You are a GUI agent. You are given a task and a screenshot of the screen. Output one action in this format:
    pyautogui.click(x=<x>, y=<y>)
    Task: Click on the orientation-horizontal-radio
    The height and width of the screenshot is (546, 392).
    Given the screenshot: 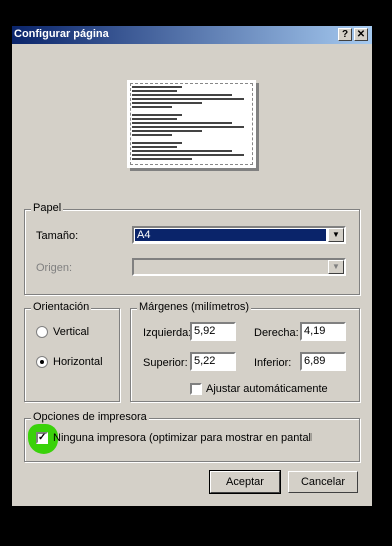 What is the action you would take?
    pyautogui.click(x=42, y=362)
    